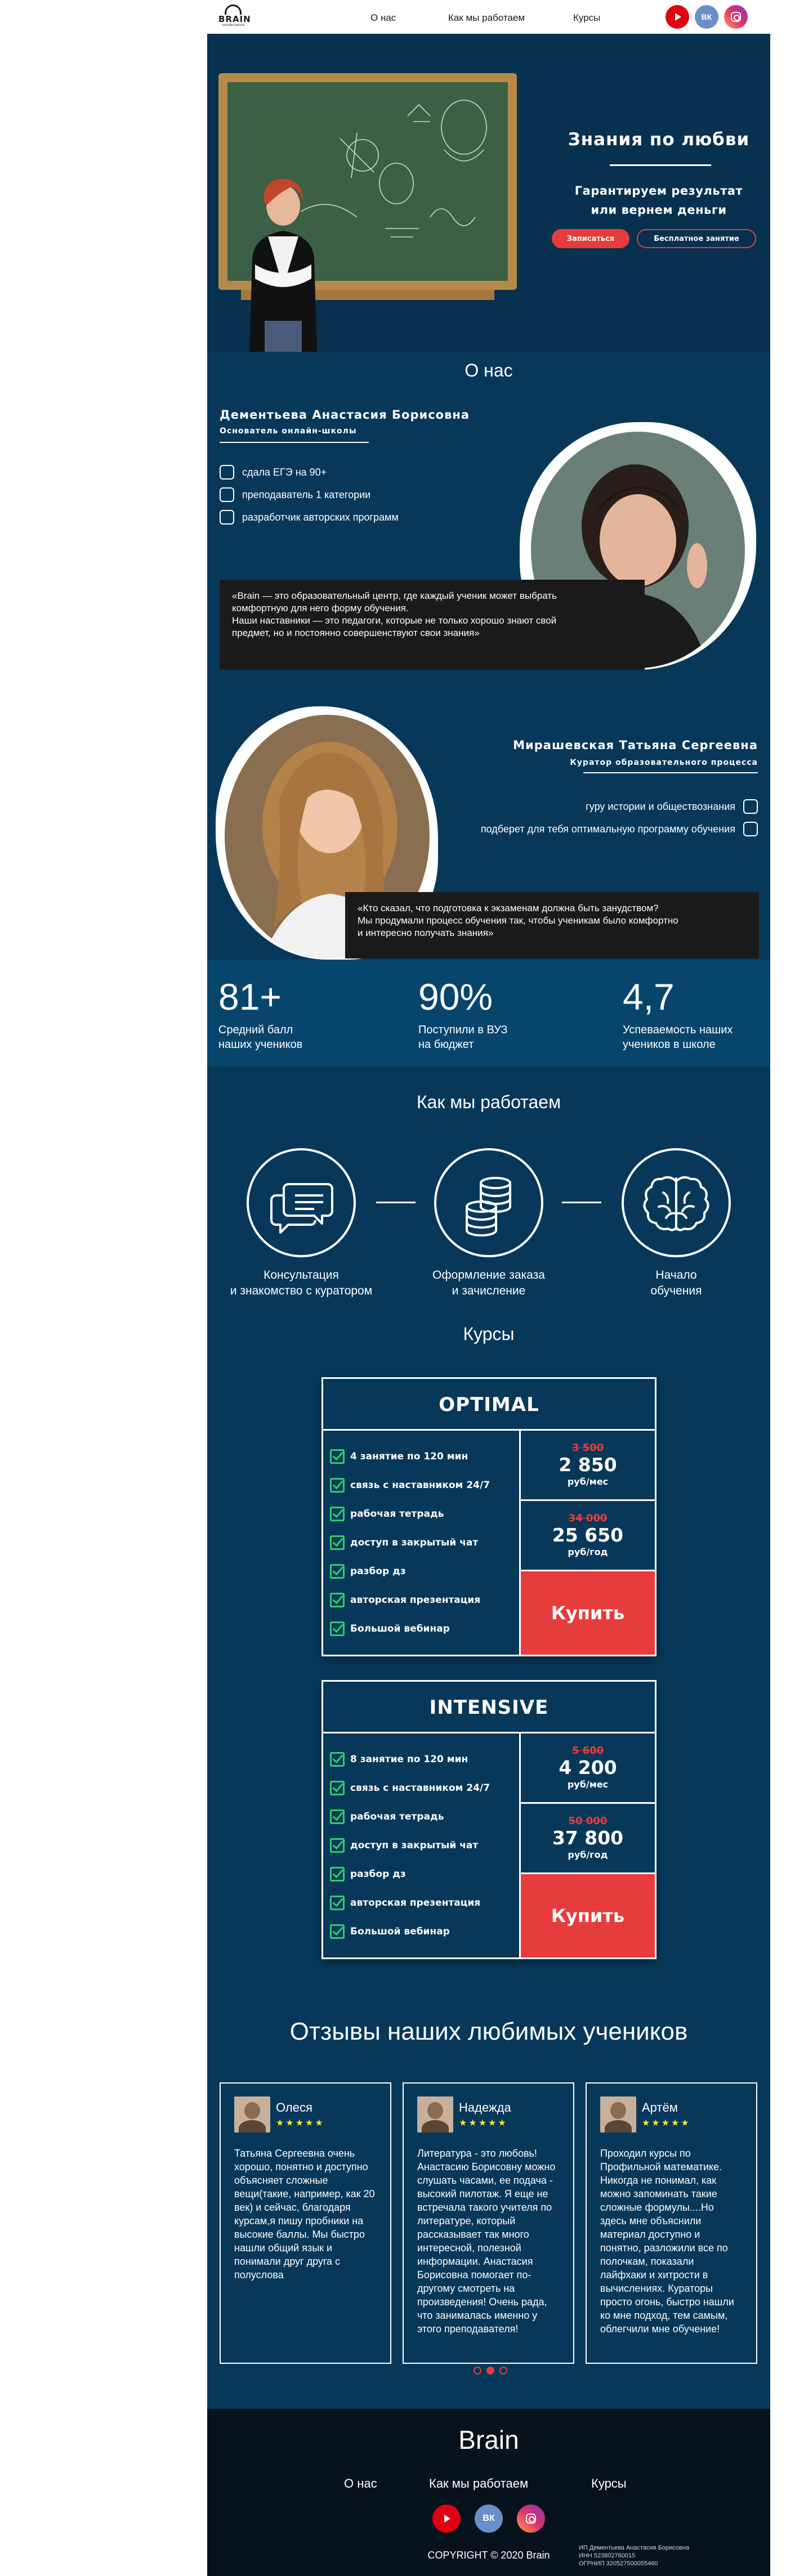  Describe the element at coordinates (750, 806) in the screenshot. I see `teacher-icon` at that location.